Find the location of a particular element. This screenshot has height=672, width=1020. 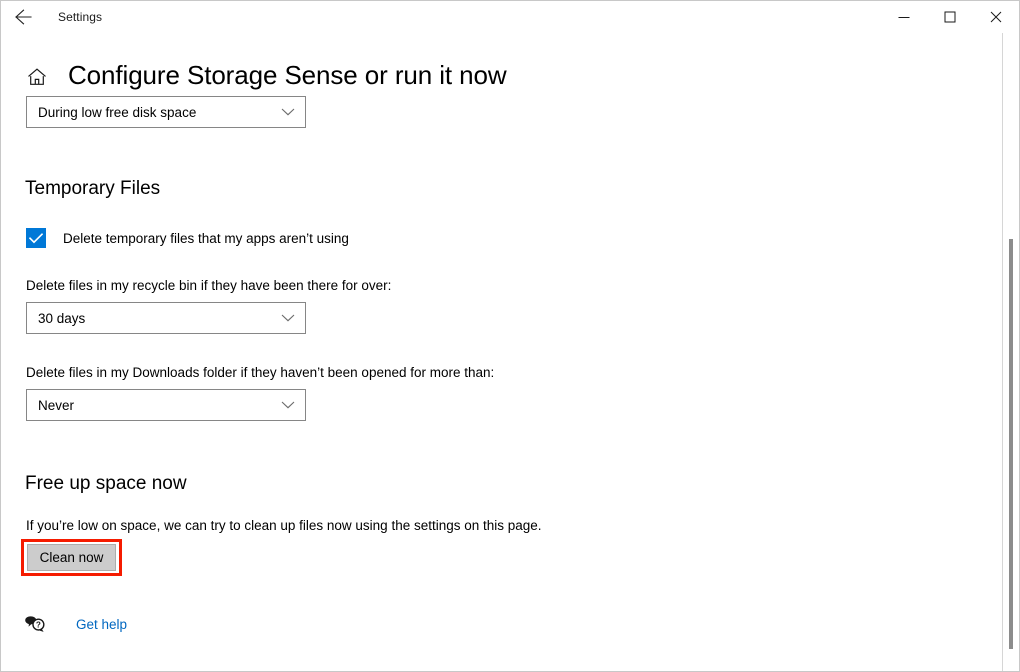

close-button is located at coordinates (996, 17).